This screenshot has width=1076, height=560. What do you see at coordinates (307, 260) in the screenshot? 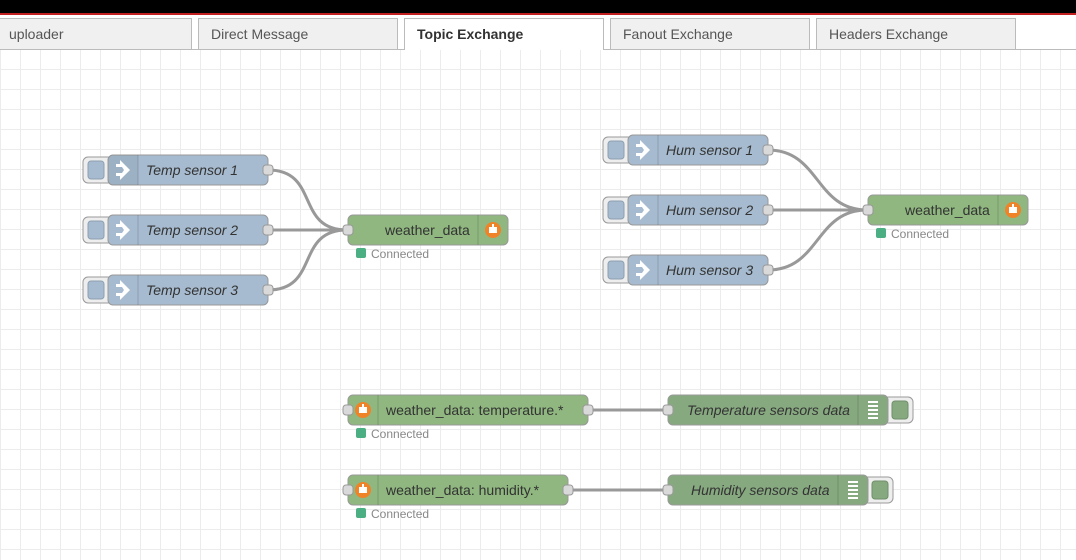
I see `wire-temp3-to-weather` at bounding box center [307, 260].